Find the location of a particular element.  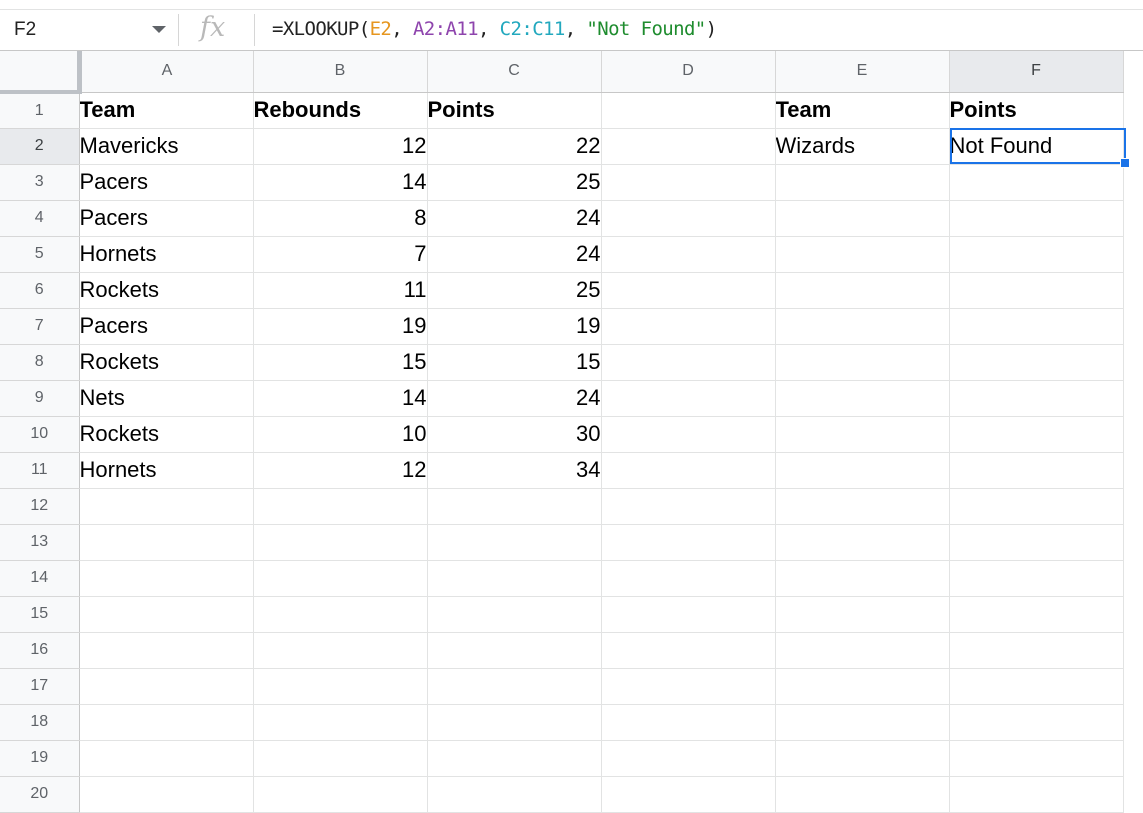

cell-e5 is located at coordinates (862, 254).